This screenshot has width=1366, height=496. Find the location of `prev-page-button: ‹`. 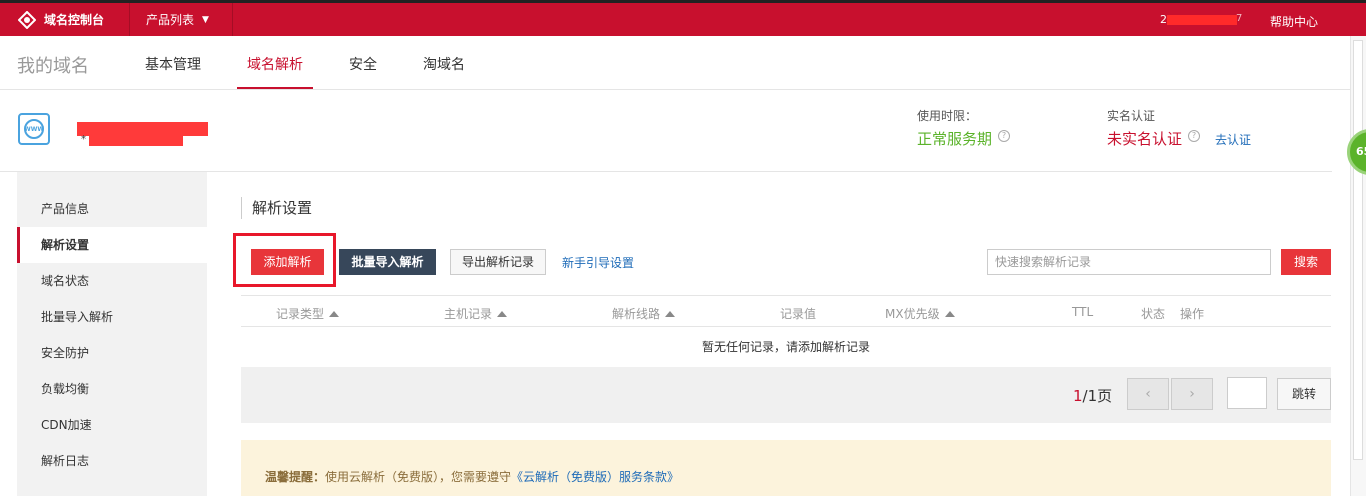

prev-page-button: ‹ is located at coordinates (1148, 394).